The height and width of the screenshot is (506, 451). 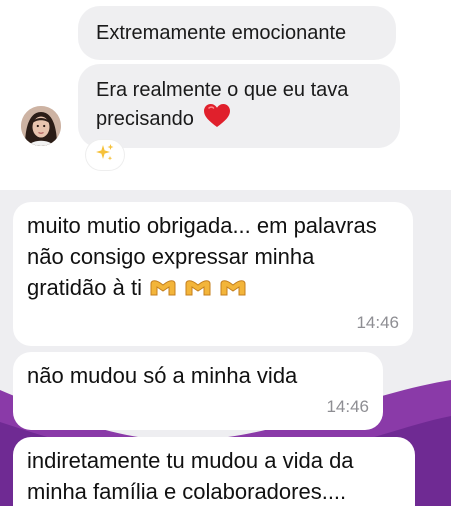 I want to click on heart-hands-emoji-group, so click(x=198, y=290).